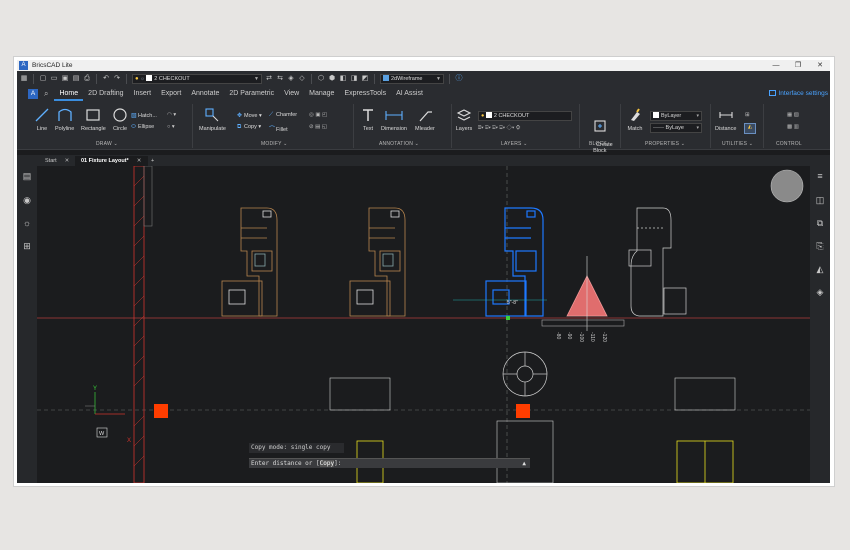 The image size is (850, 550). I want to click on save-icon: ▣, so click(65, 79).